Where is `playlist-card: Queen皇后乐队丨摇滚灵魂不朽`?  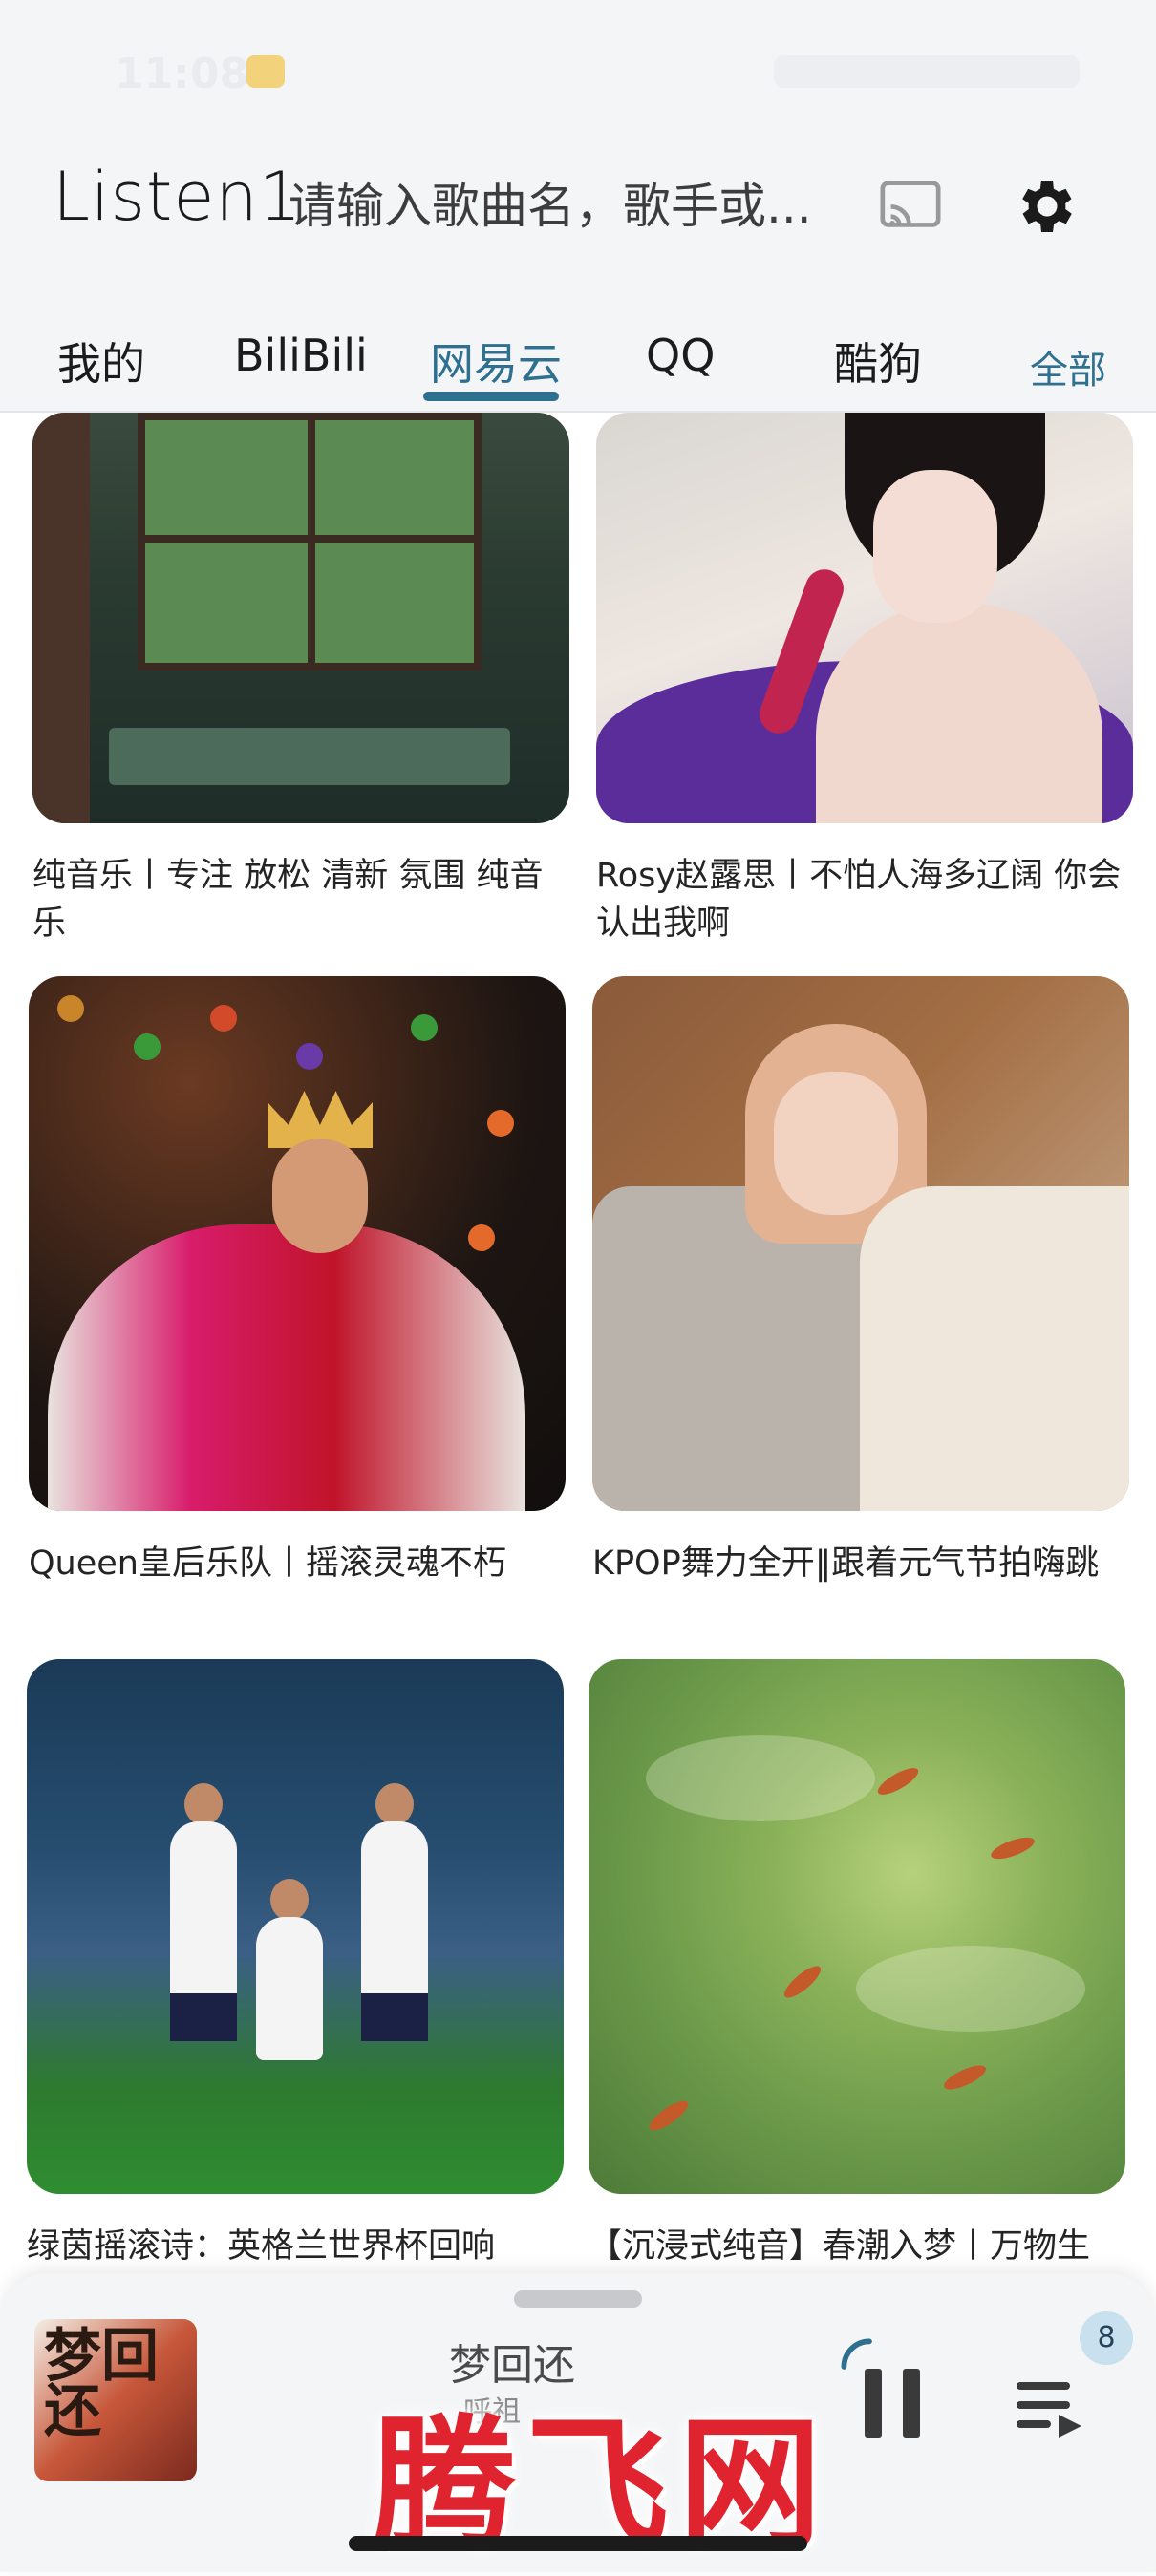 playlist-card: Queen皇后乐队丨摇滚灵魂不朽 is located at coordinates (297, 1281).